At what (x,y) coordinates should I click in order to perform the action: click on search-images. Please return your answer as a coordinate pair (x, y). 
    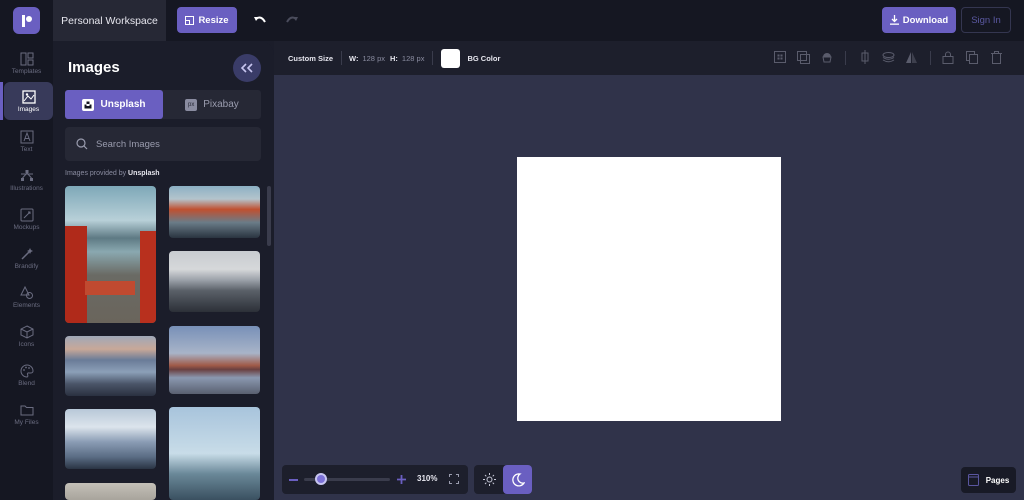
    Looking at the image, I should click on (163, 144).